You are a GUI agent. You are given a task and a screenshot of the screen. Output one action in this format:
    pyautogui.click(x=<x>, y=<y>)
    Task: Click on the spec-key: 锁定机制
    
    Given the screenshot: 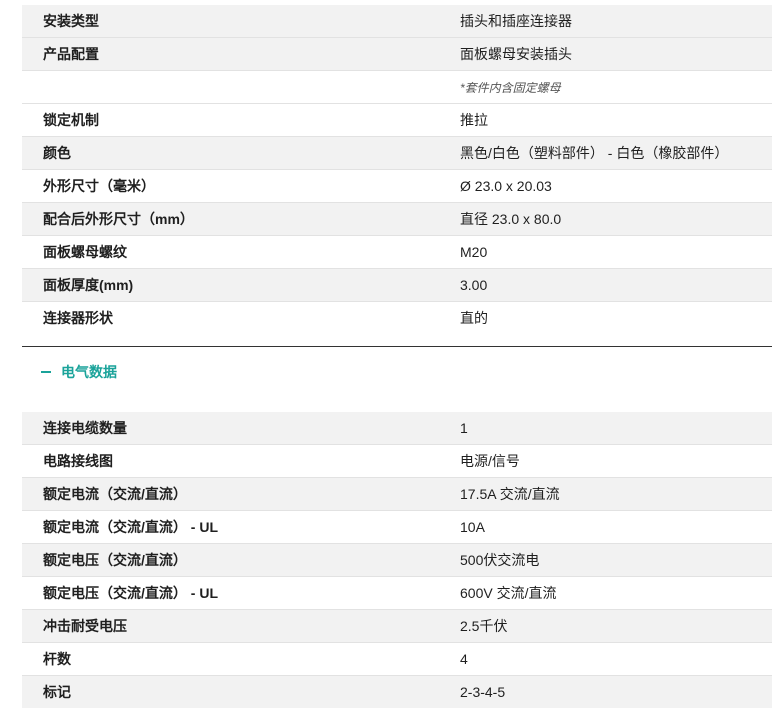 What is the action you would take?
    pyautogui.click(x=220, y=120)
    